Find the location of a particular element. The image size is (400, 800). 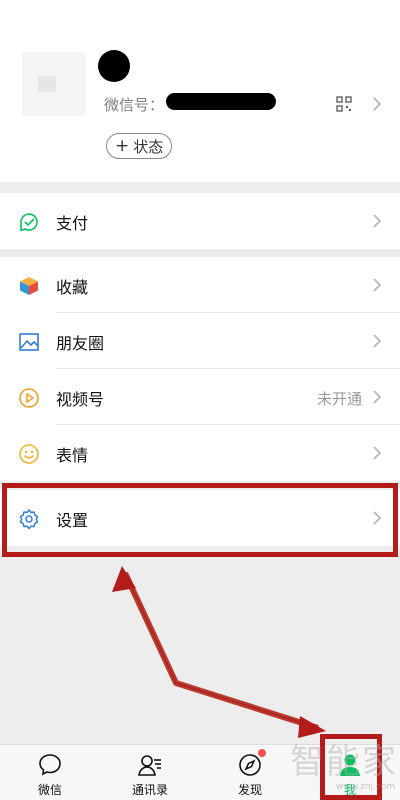

settings-highlight-box is located at coordinates (200, 520).